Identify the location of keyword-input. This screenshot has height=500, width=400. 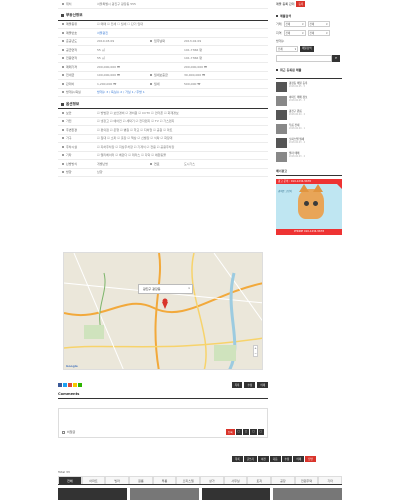
(304, 58).